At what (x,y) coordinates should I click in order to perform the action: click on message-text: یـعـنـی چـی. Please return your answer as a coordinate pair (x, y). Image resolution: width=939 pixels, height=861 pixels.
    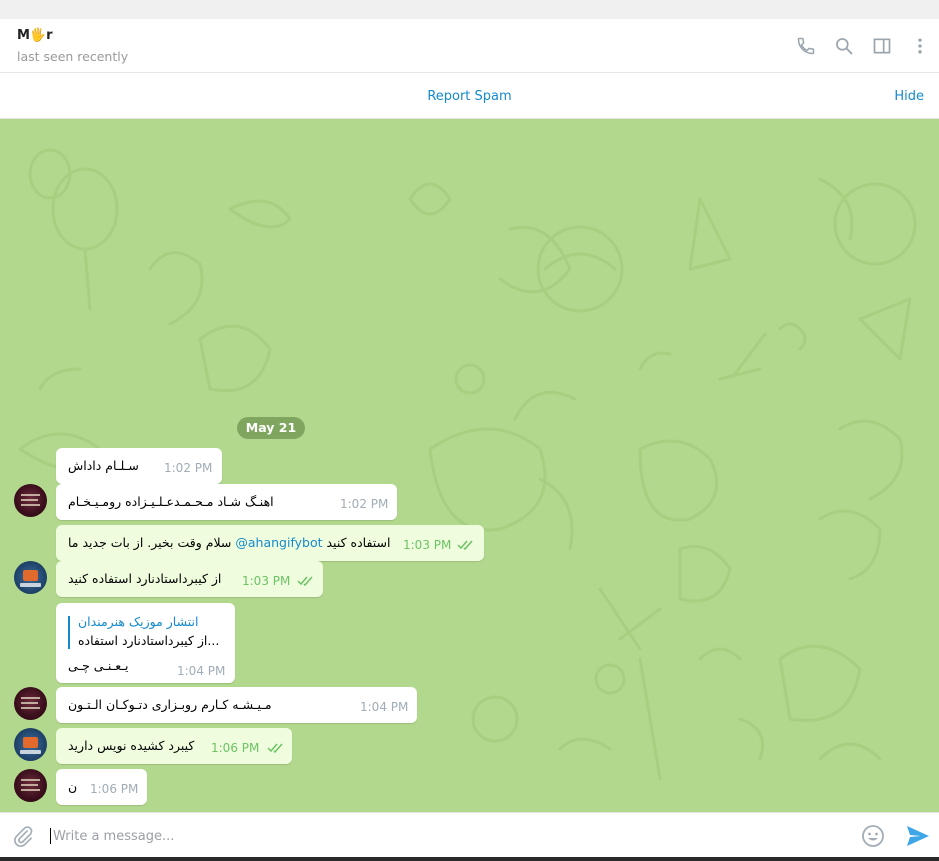
    Looking at the image, I should click on (98, 665).